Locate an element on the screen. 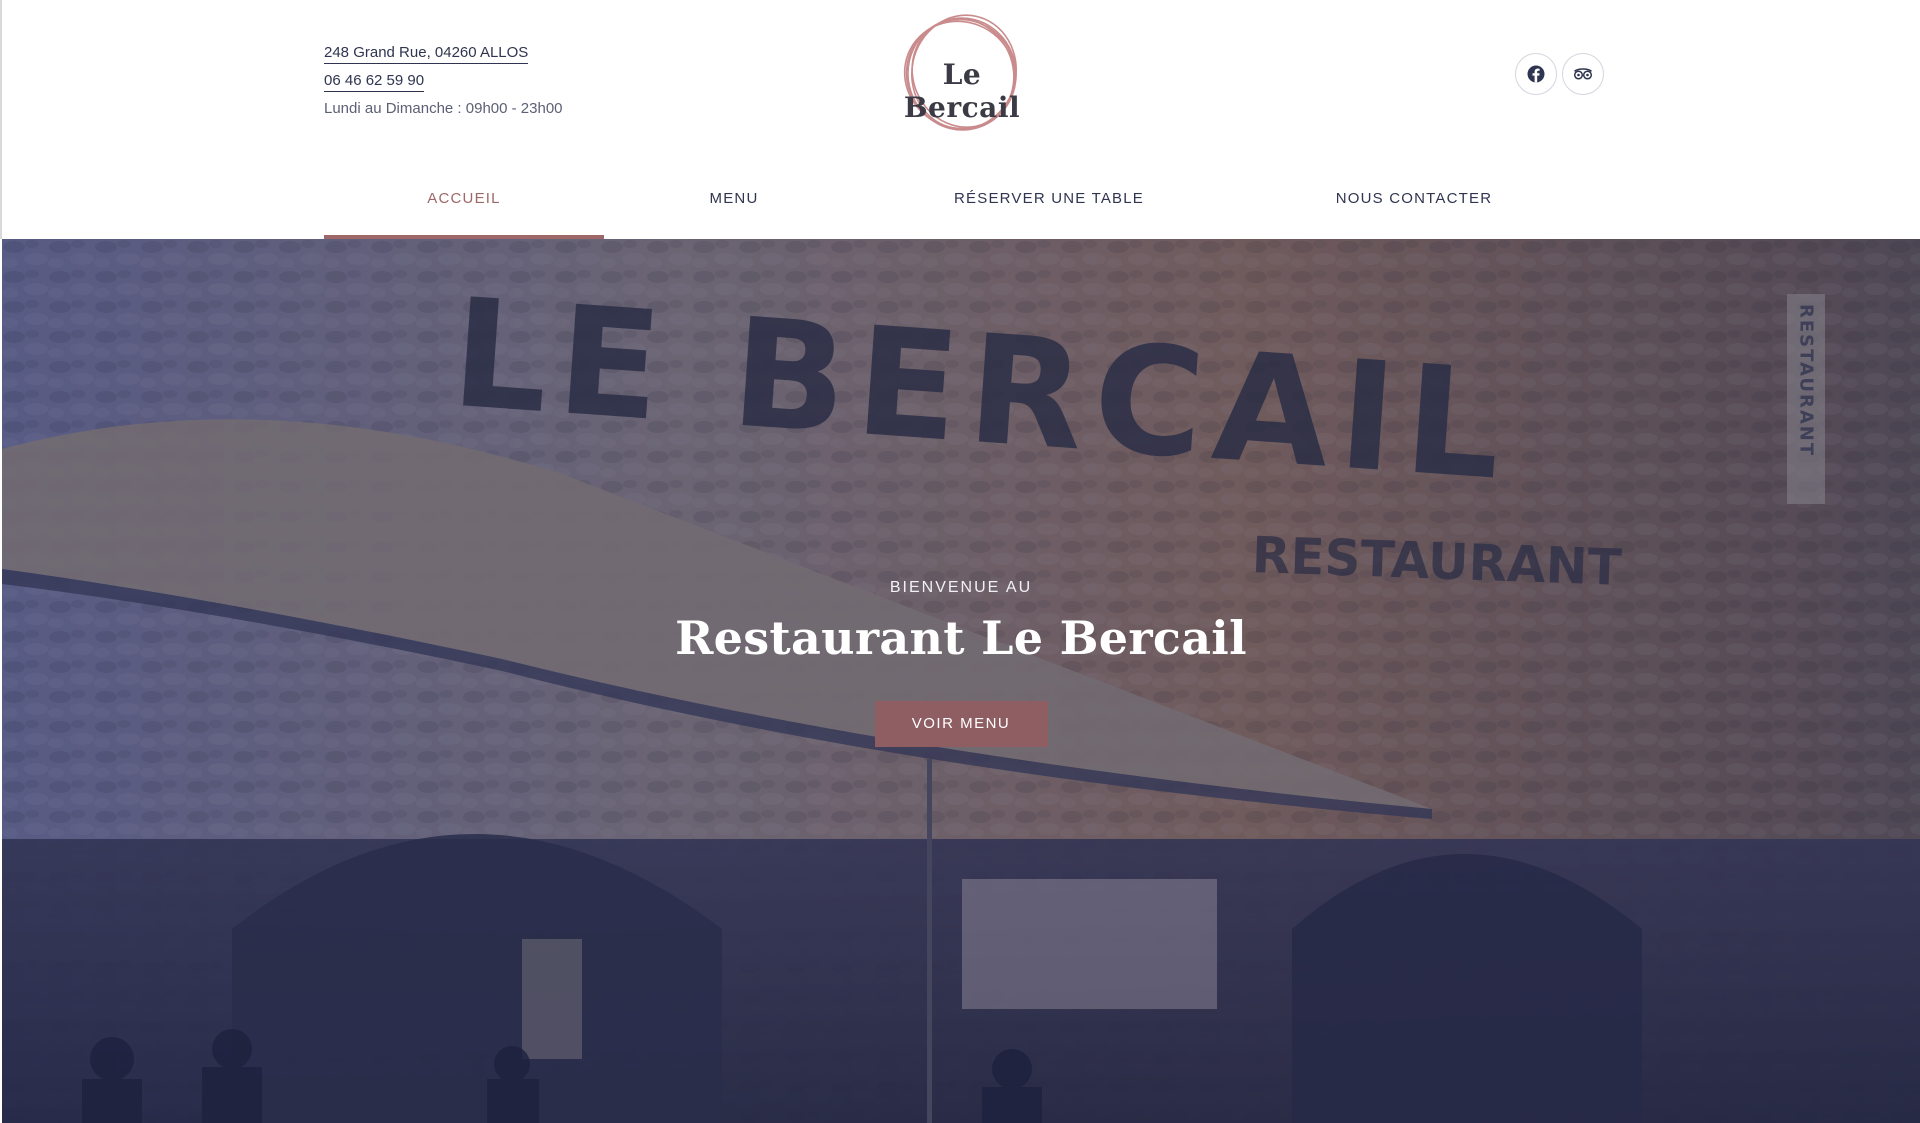  opening-hours: Lundi au Dimanche : 09h00 - 23h00 is located at coordinates (443, 108).